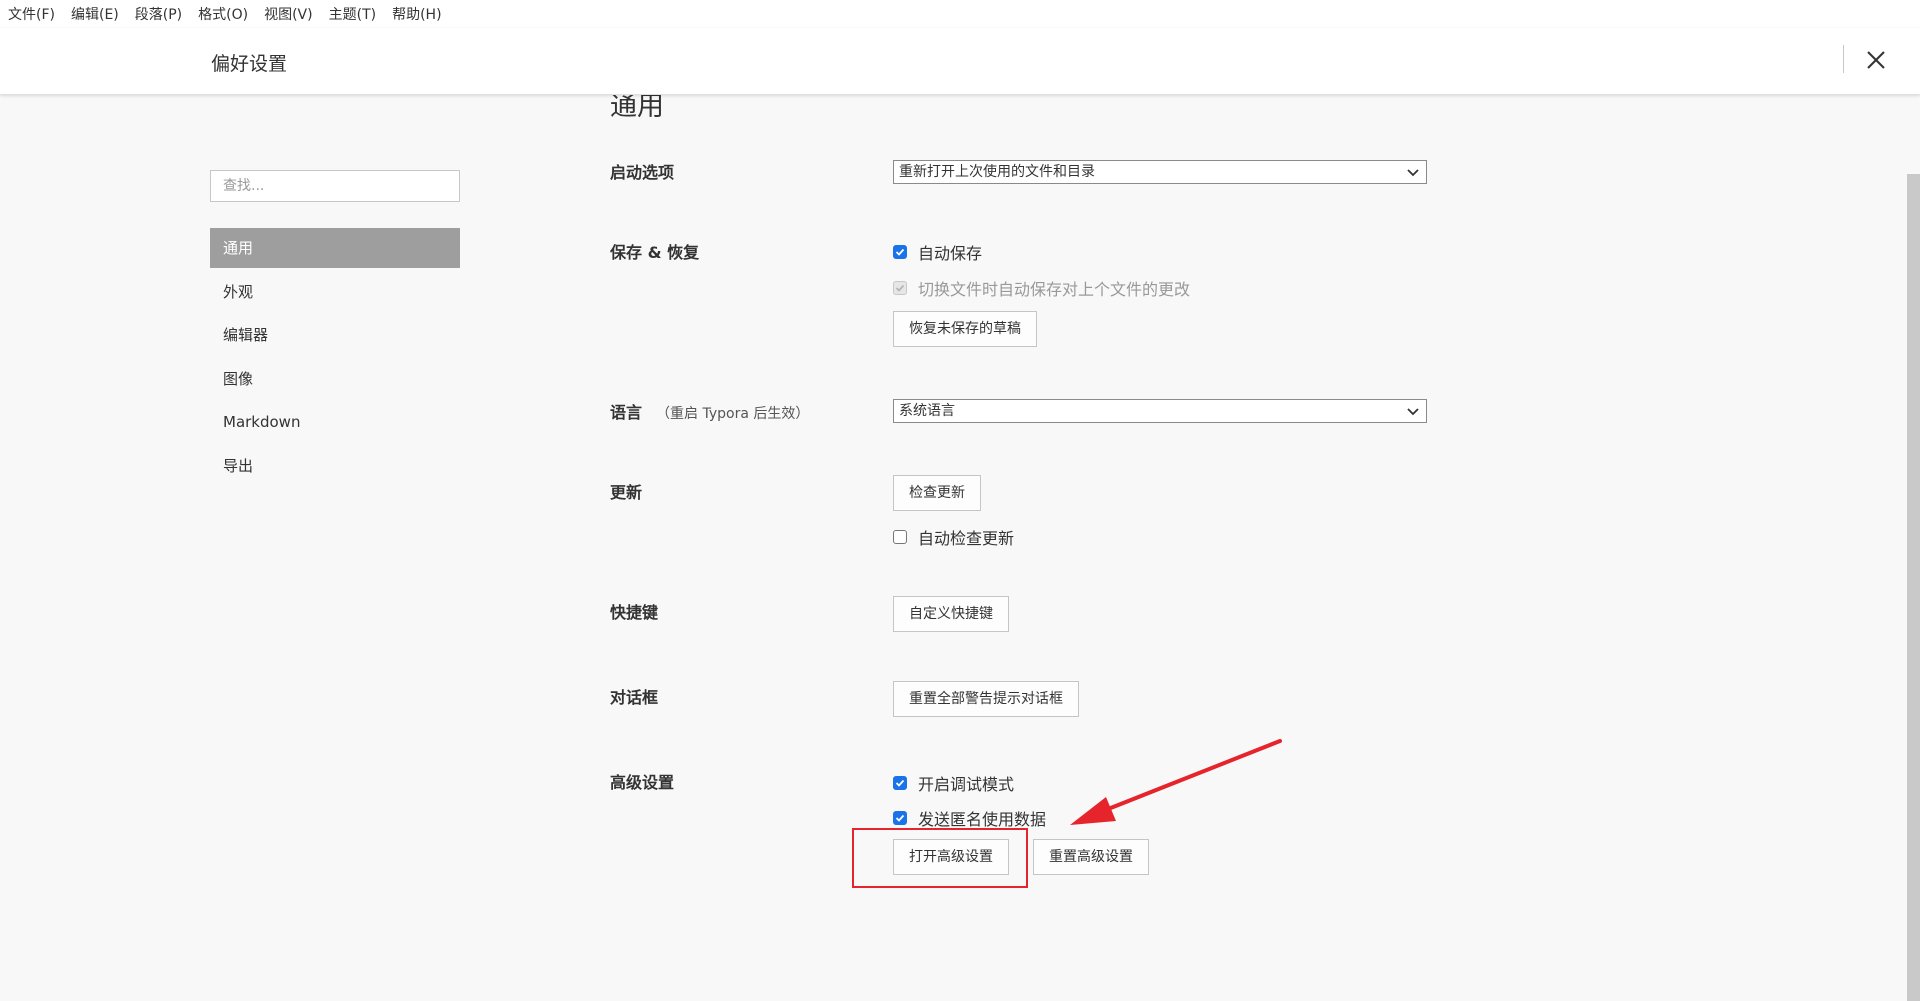 The height and width of the screenshot is (1001, 1920). Describe the element at coordinates (733, 414) in the screenshot. I see `language-note: （重启 Typora 后生效）` at that location.